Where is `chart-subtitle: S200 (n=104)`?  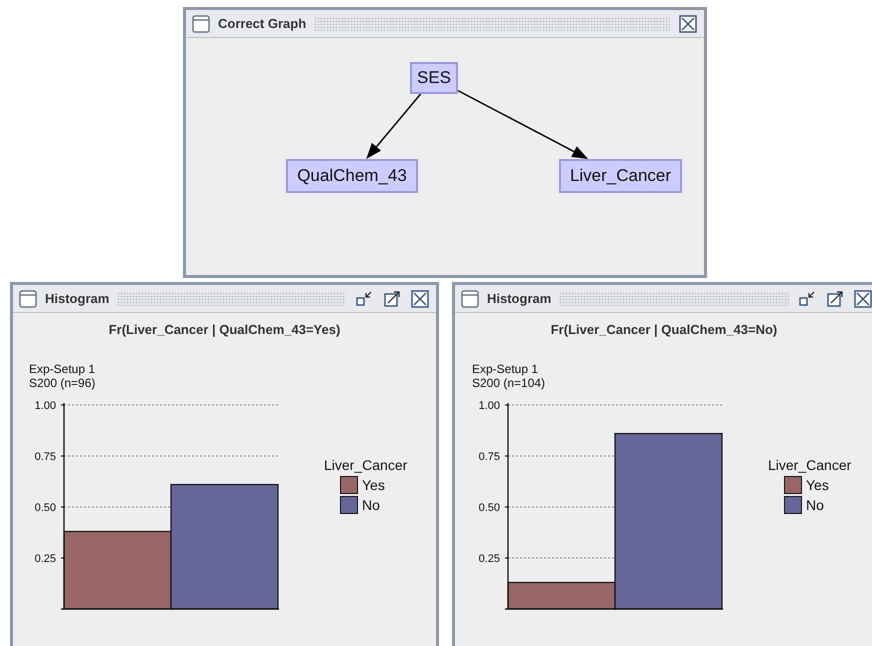 chart-subtitle: S200 (n=104) is located at coordinates (509, 383).